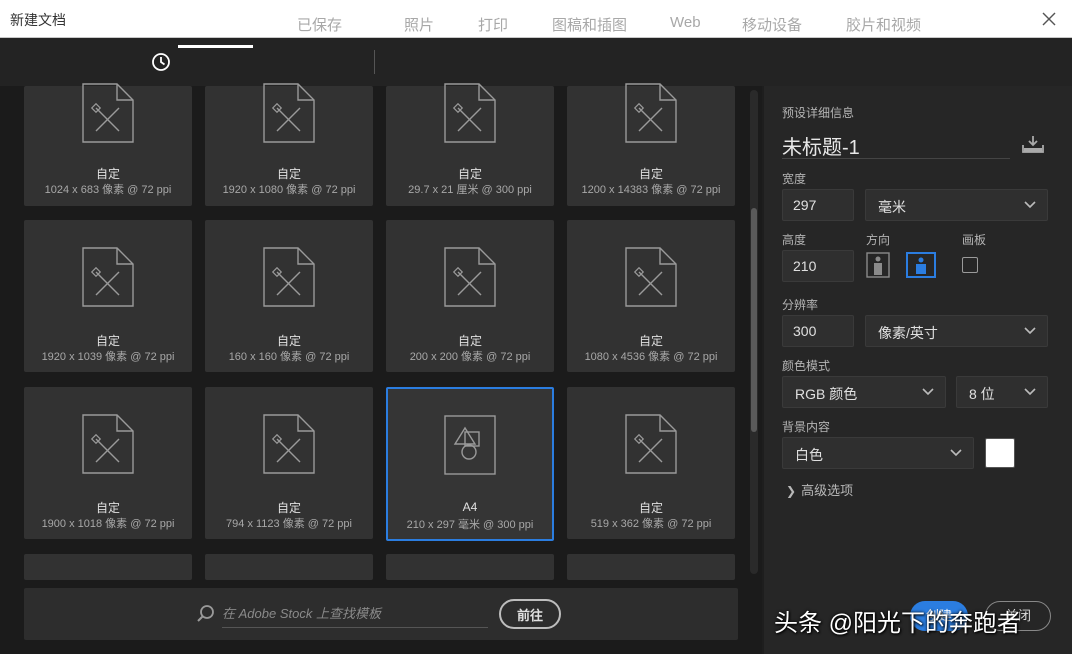 The image size is (1072, 654). I want to click on watermark-text: 头条 @阳光下的奔跑者, so click(898, 623).